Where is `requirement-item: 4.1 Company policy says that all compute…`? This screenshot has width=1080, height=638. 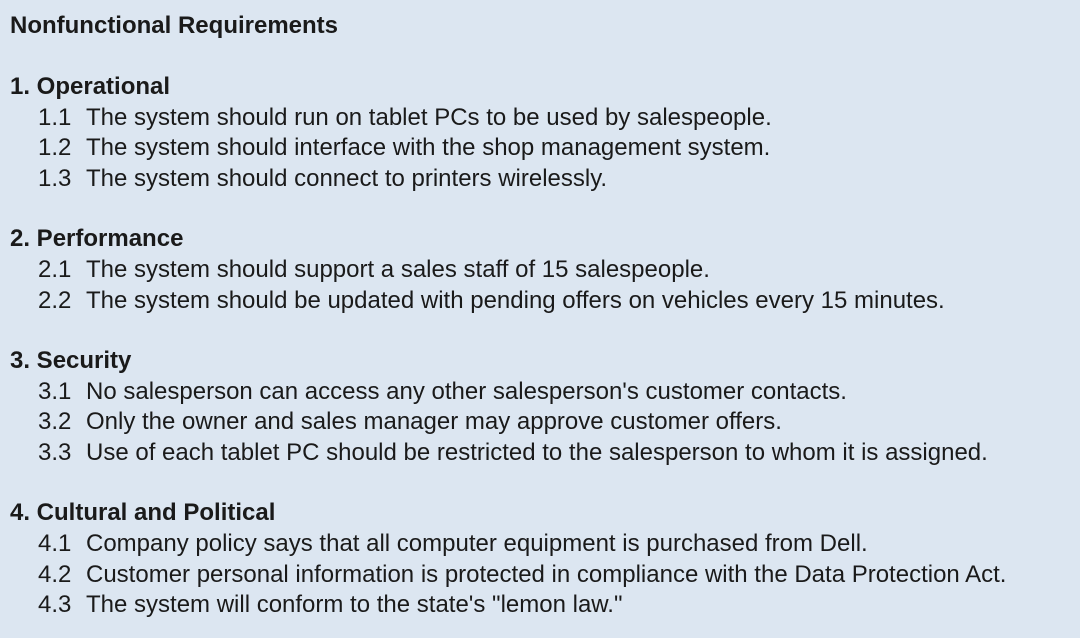 requirement-item: 4.1 Company policy says that all compute… is located at coordinates (545, 544).